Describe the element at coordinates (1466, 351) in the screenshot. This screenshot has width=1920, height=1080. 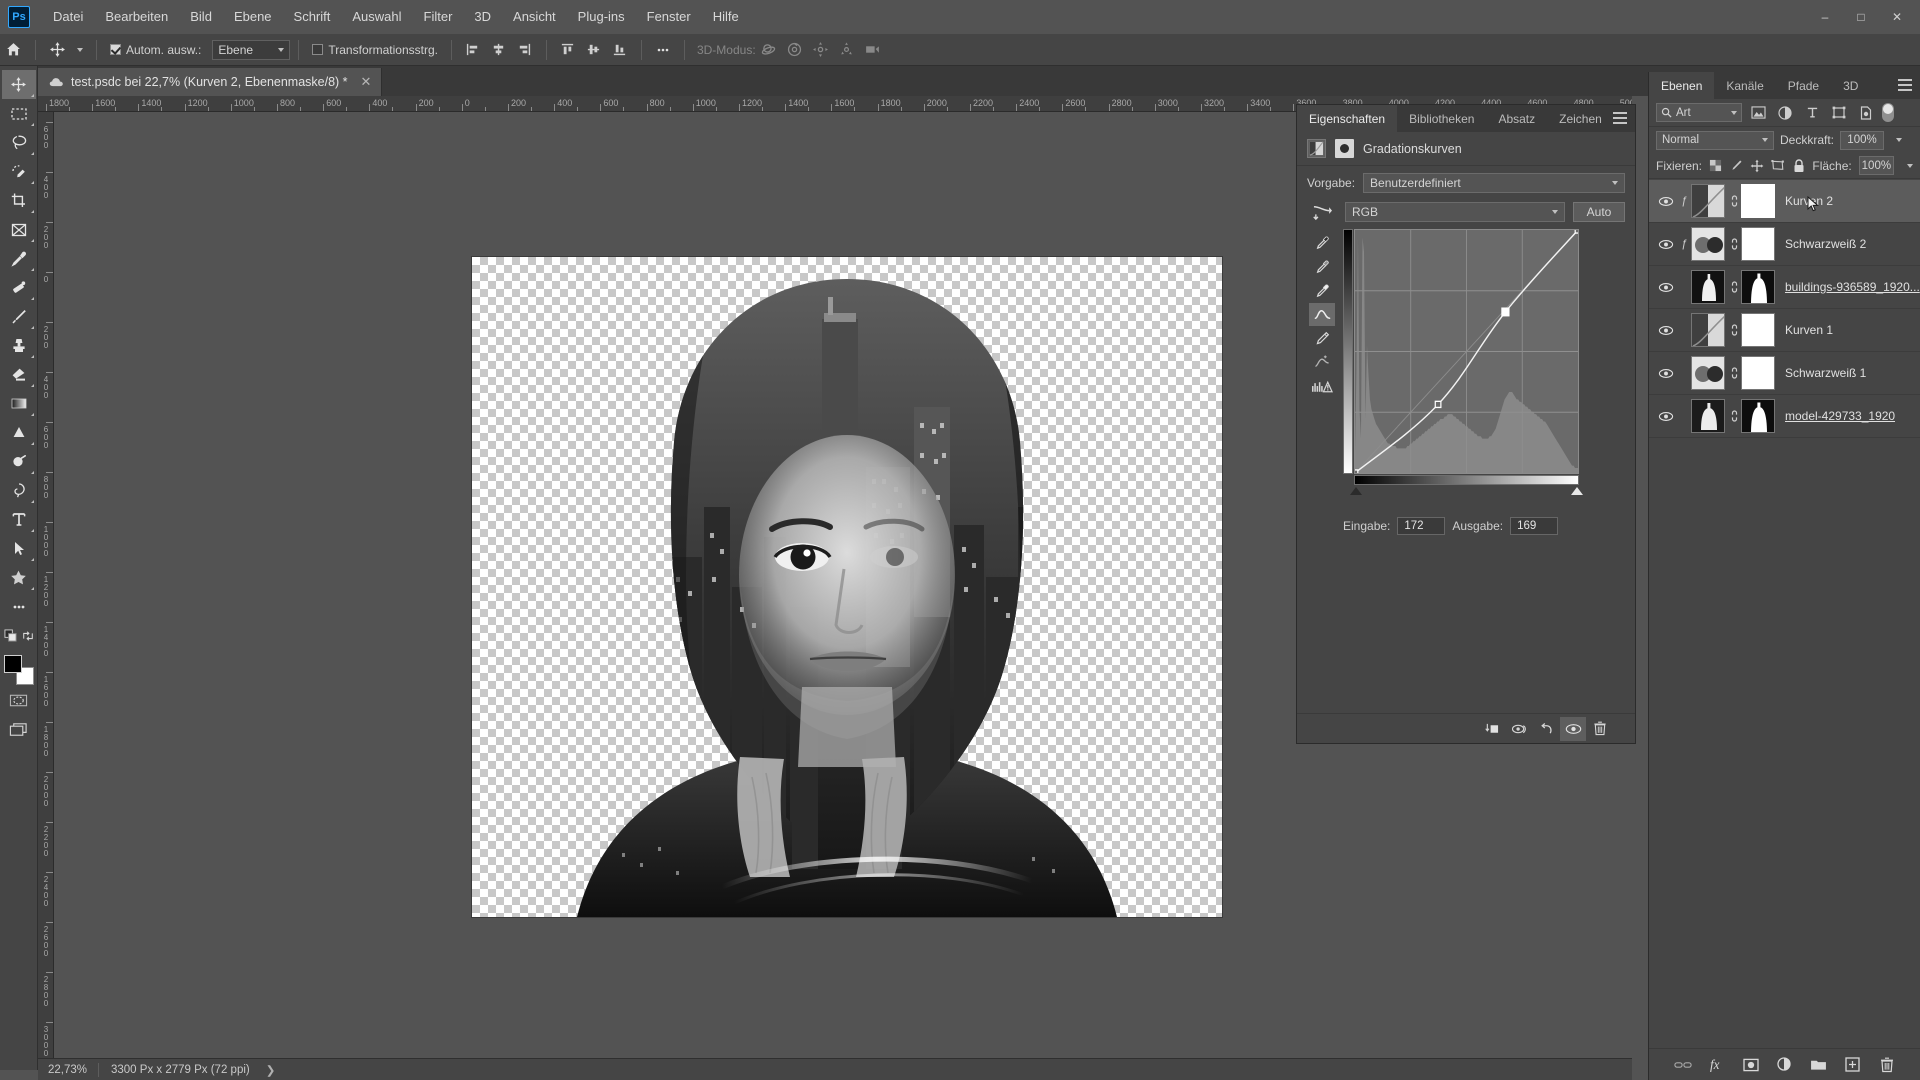
I see `curves-graph` at that location.